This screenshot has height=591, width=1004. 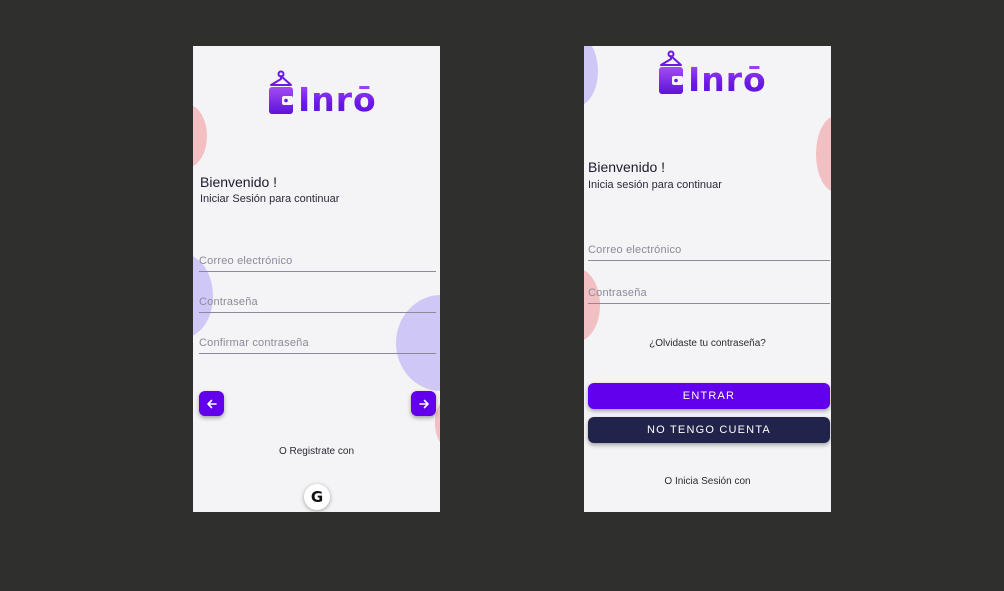 I want to click on arrow-left-icon, so click(x=211, y=403).